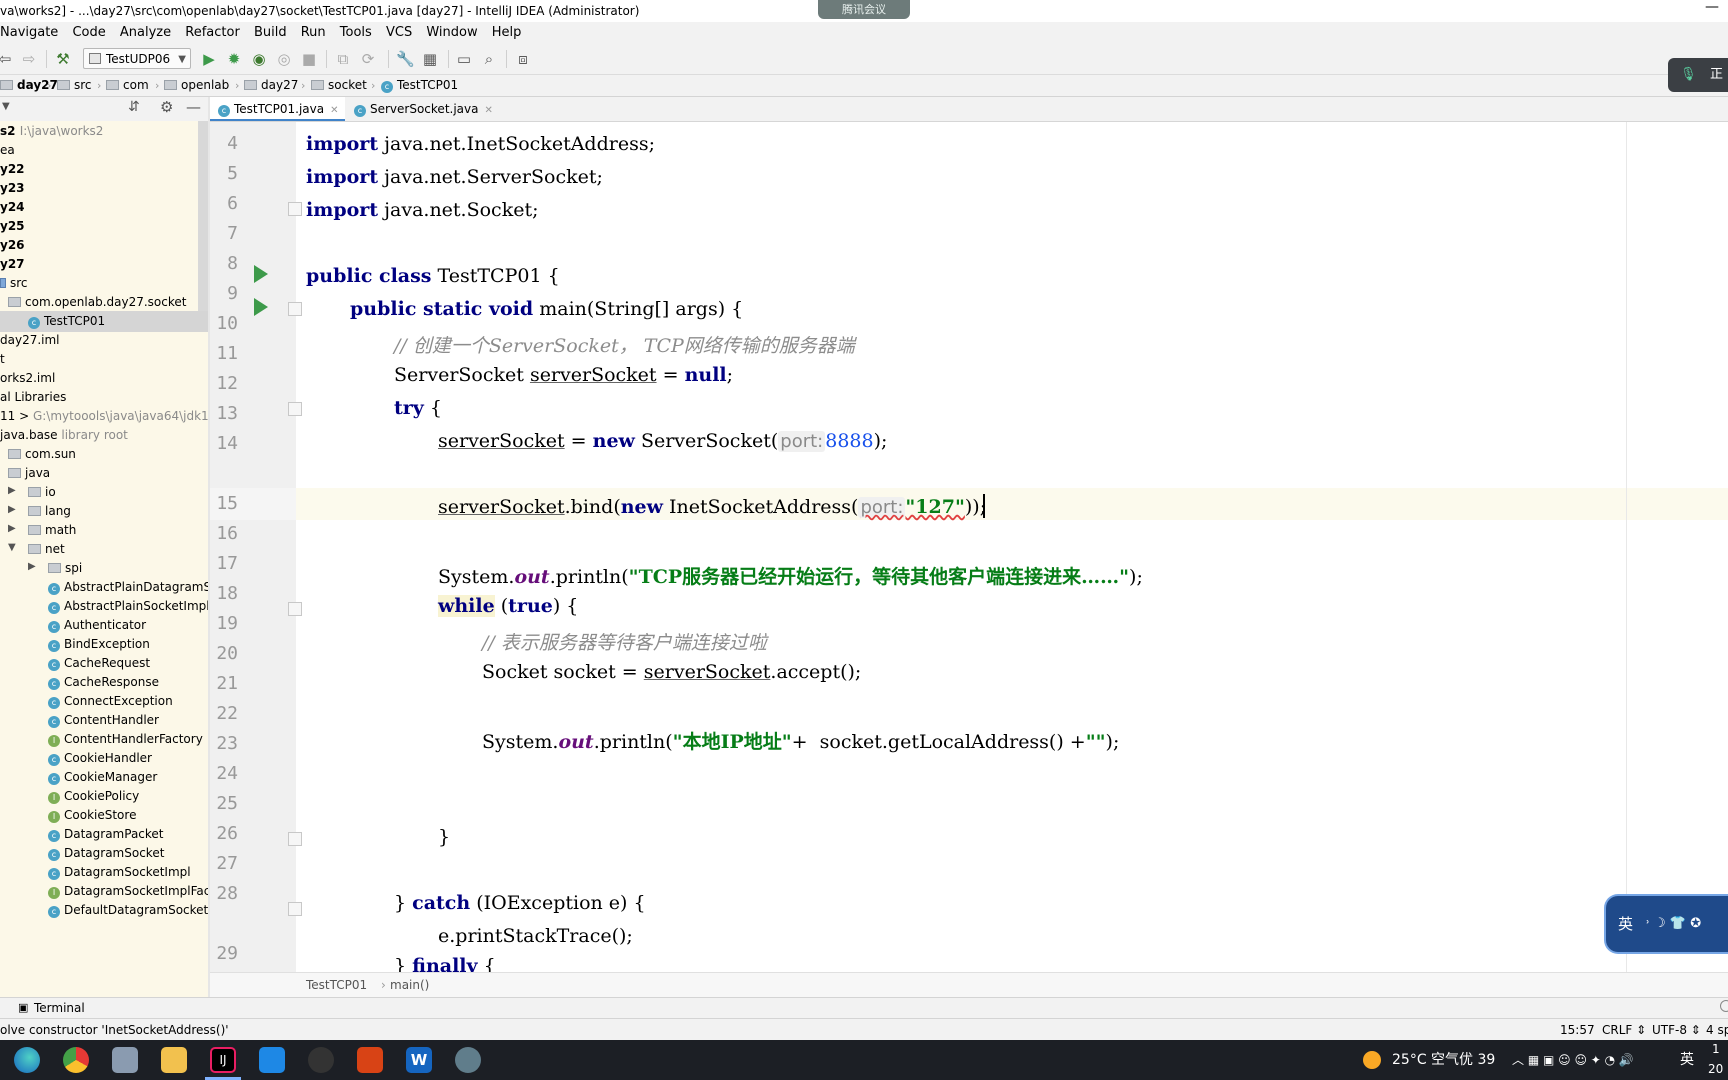  What do you see at coordinates (46, 549) in the screenshot?
I see `tree-item: net` at bounding box center [46, 549].